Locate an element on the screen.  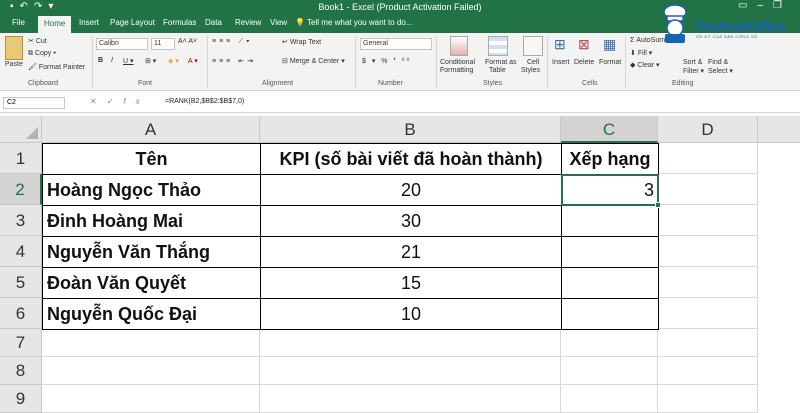
cell-d2 is located at coordinates (708, 189).